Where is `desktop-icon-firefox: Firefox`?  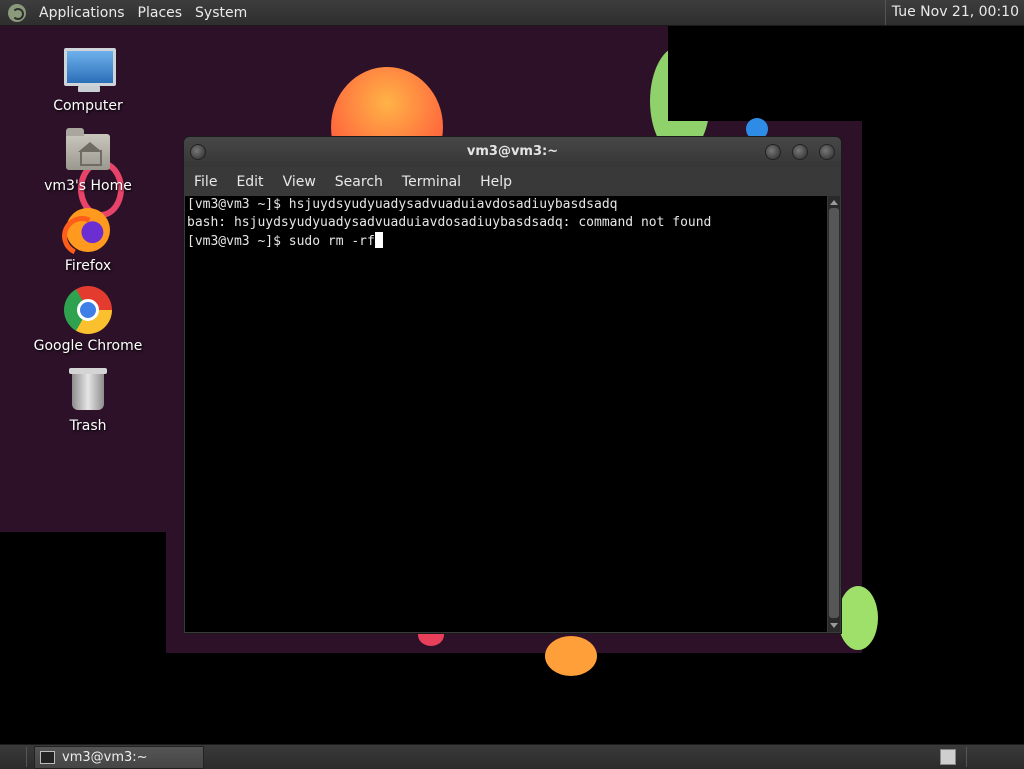
desktop-icon-firefox: Firefox is located at coordinates (88, 240).